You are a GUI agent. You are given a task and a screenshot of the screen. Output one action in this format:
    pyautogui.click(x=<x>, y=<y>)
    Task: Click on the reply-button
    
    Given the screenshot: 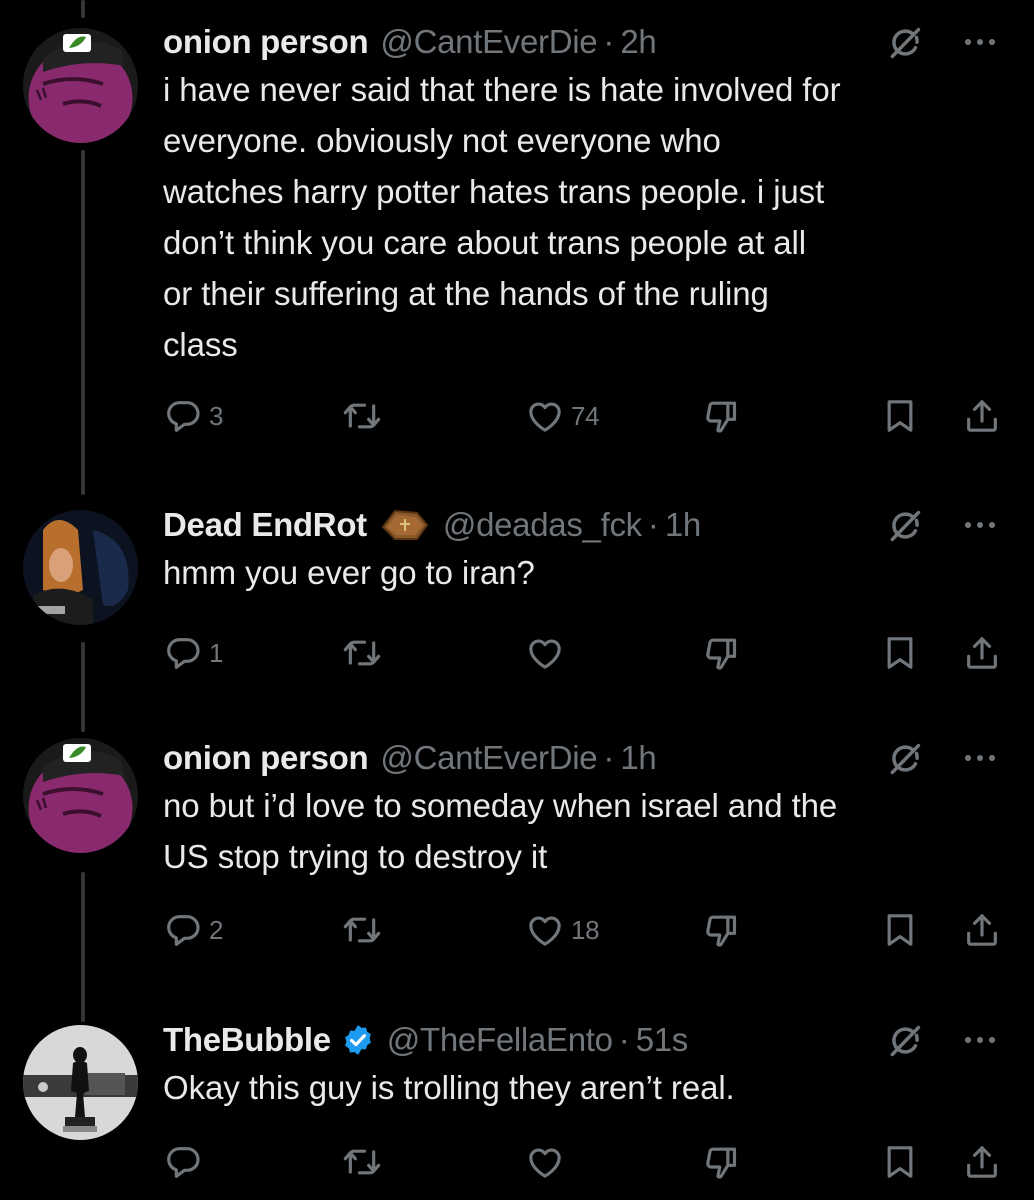 What is the action you would take?
    pyautogui.click(x=186, y=1162)
    